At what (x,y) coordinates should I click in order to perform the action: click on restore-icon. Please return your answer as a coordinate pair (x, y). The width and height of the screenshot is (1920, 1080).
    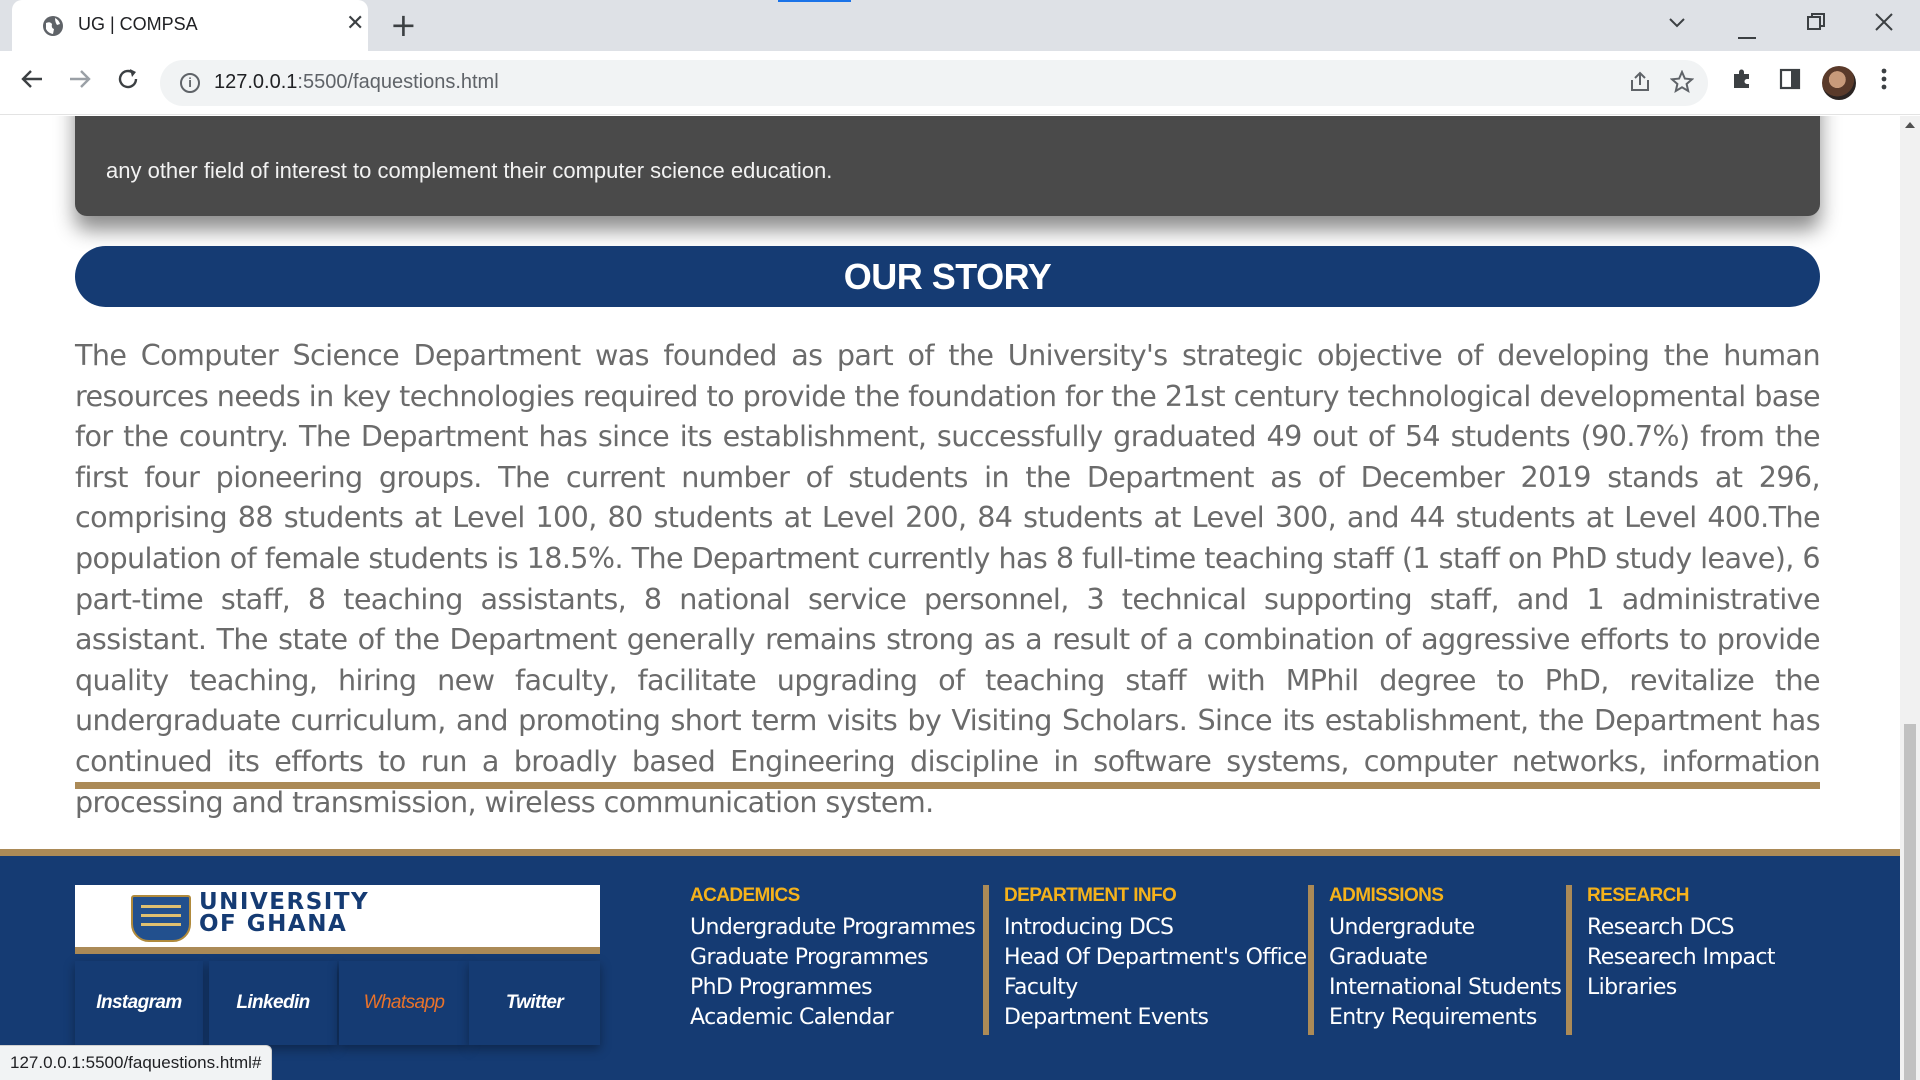
    Looking at the image, I should click on (1816, 25).